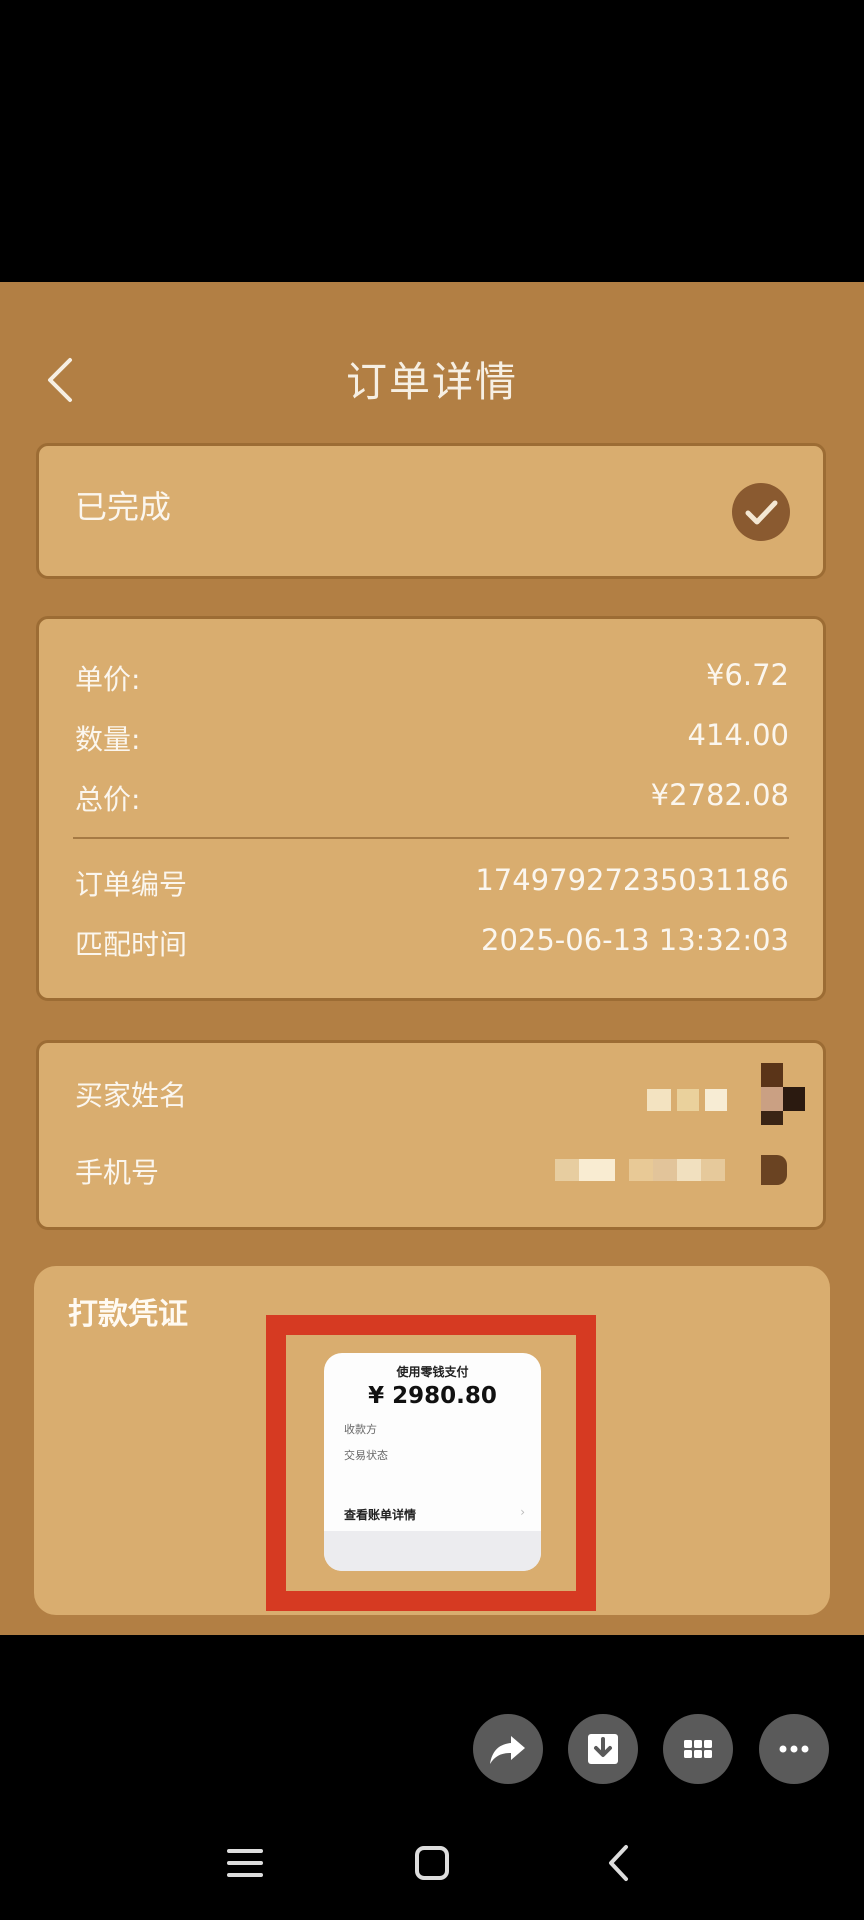 The image size is (864, 1920). I want to click on recents-button, so click(245, 1863).